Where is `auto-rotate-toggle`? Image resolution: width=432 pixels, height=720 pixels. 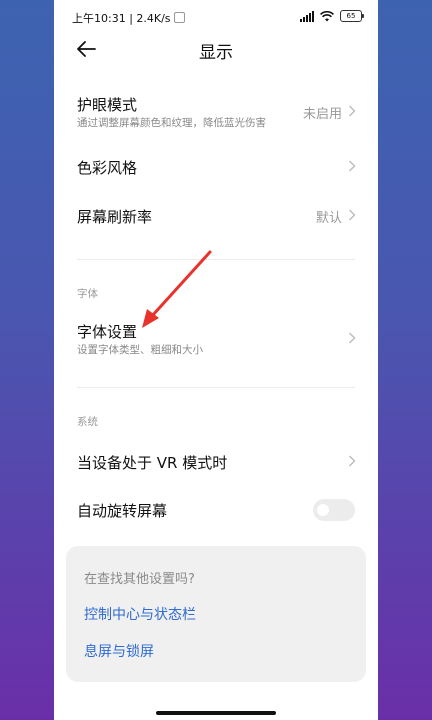
auto-rotate-toggle is located at coordinates (334, 510).